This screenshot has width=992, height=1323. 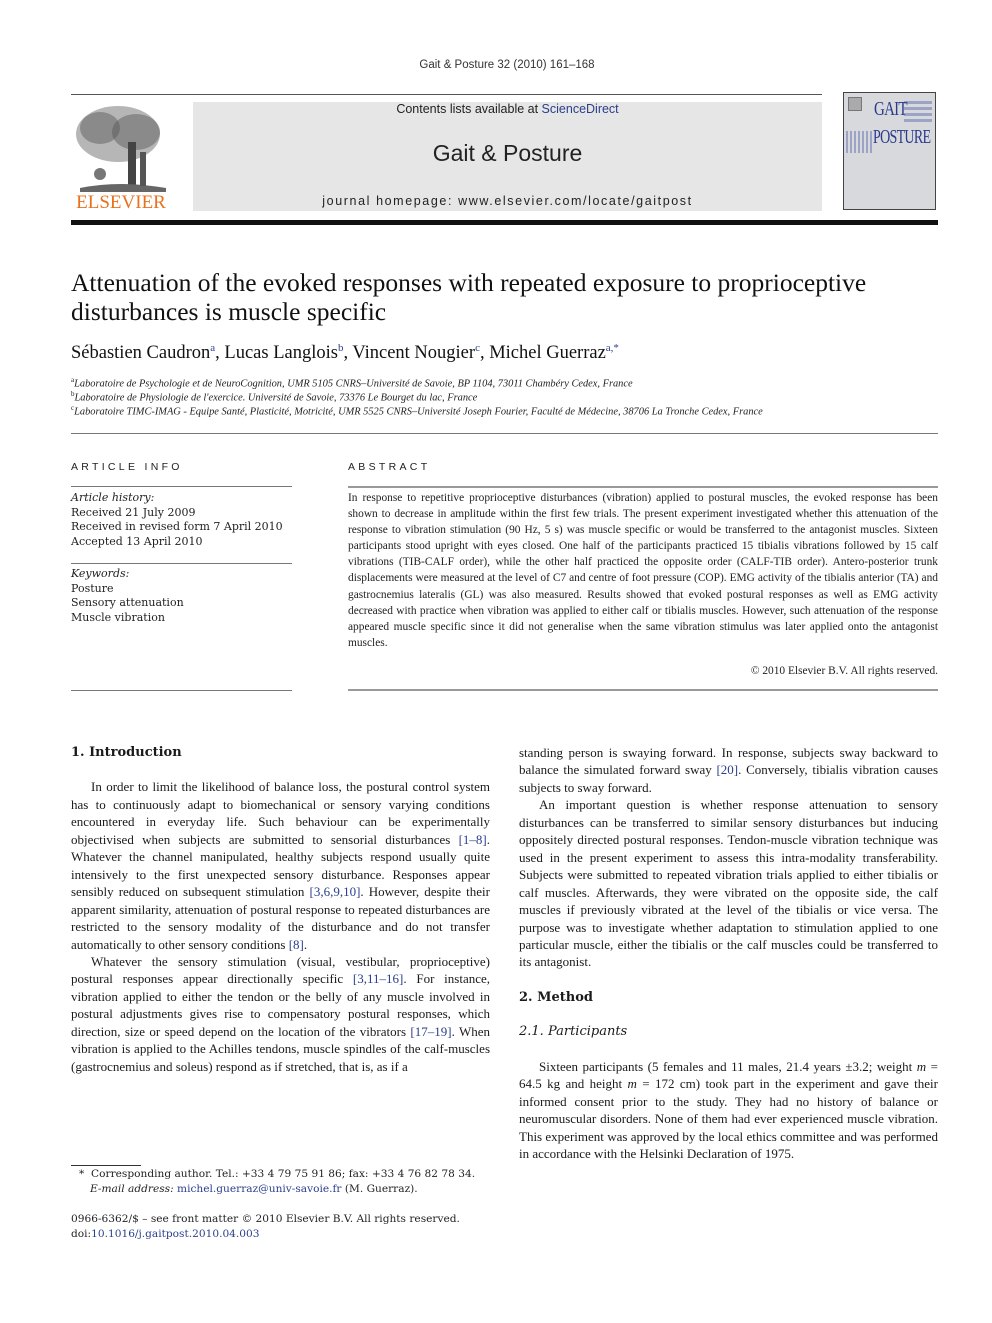 What do you see at coordinates (175, 1234) in the screenshot?
I see `doi-link: 10.1016/j.gaitpost.2010.04.003` at bounding box center [175, 1234].